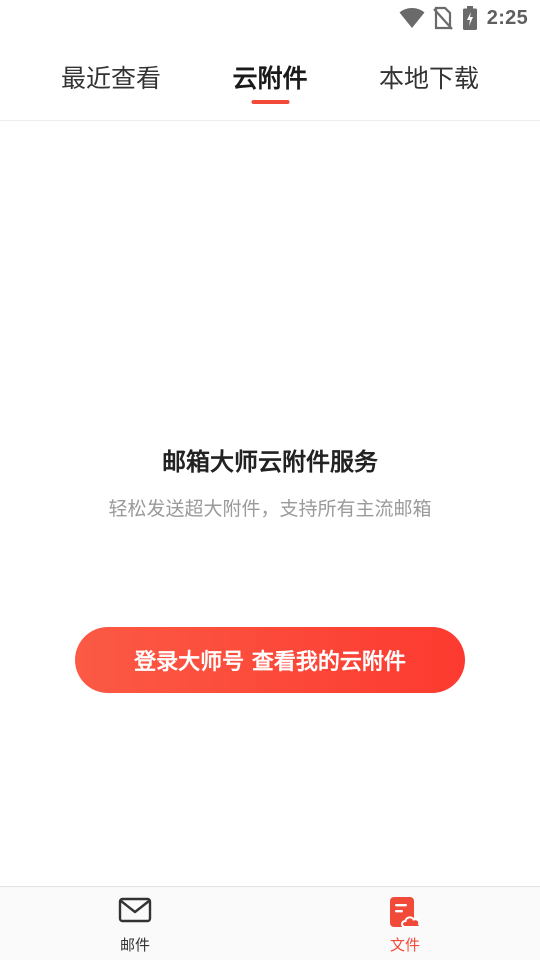 This screenshot has height=960, width=540. Describe the element at coordinates (269, 102) in the screenshot. I see `active-tab-indicator` at that location.